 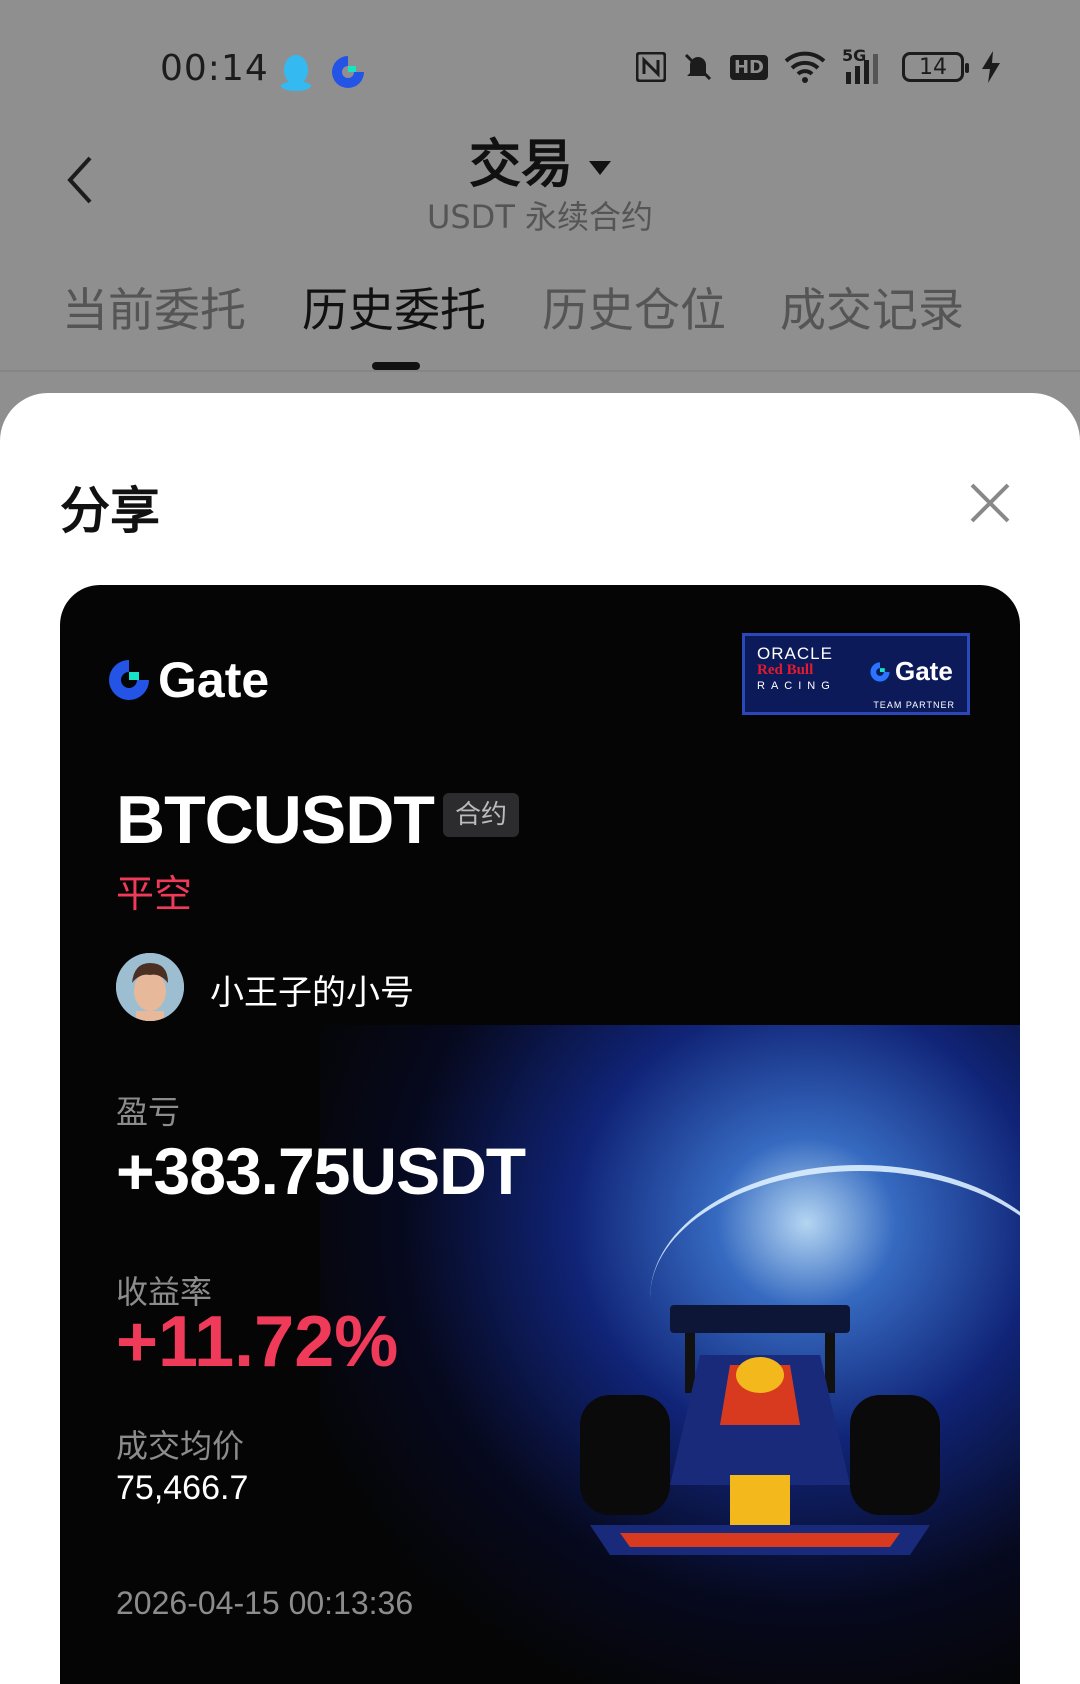 I want to click on tab-active-indicator, so click(x=396, y=366).